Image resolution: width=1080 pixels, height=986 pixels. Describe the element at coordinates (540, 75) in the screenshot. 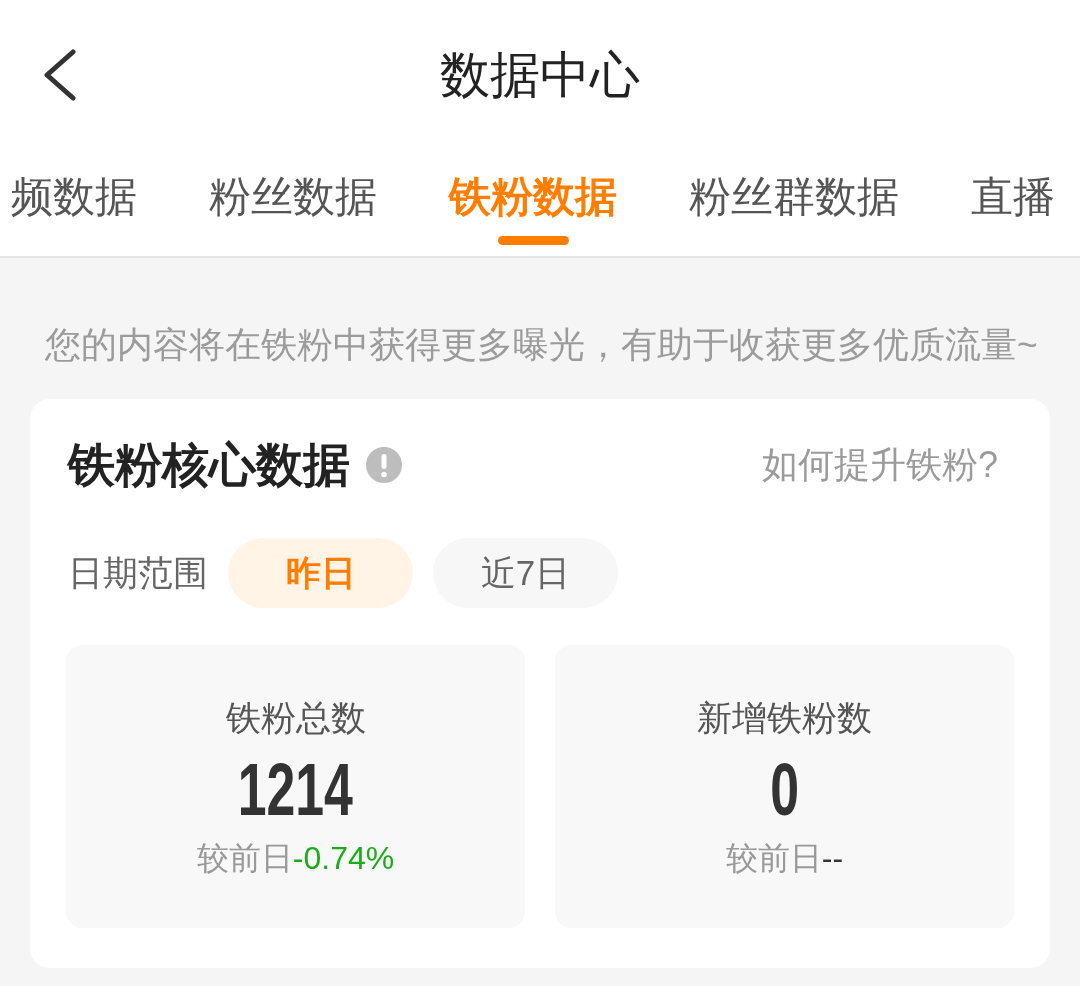

I see `page-title: 数据中心` at that location.